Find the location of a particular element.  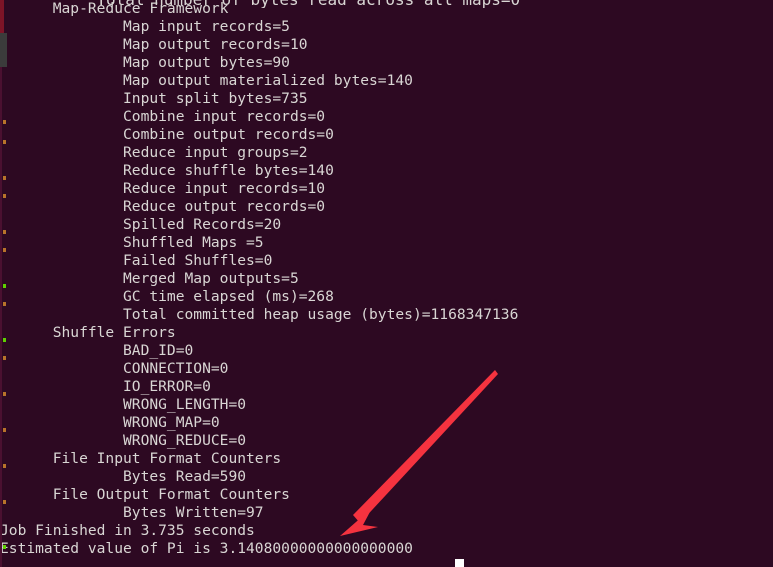

text-cursor is located at coordinates (459, 563).